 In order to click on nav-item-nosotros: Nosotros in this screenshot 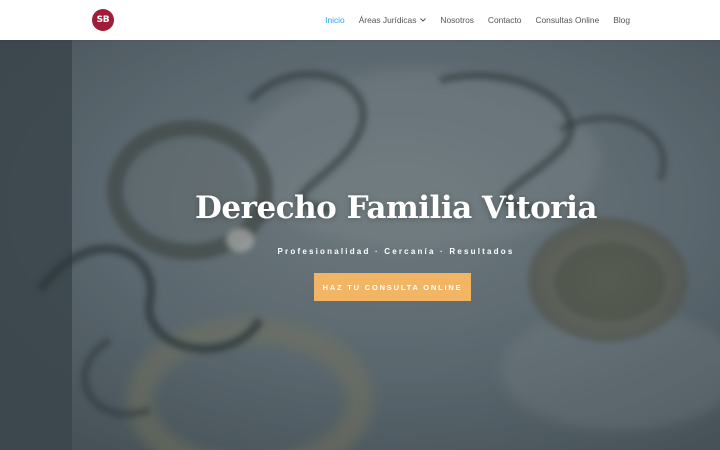, I will do `click(457, 20)`.